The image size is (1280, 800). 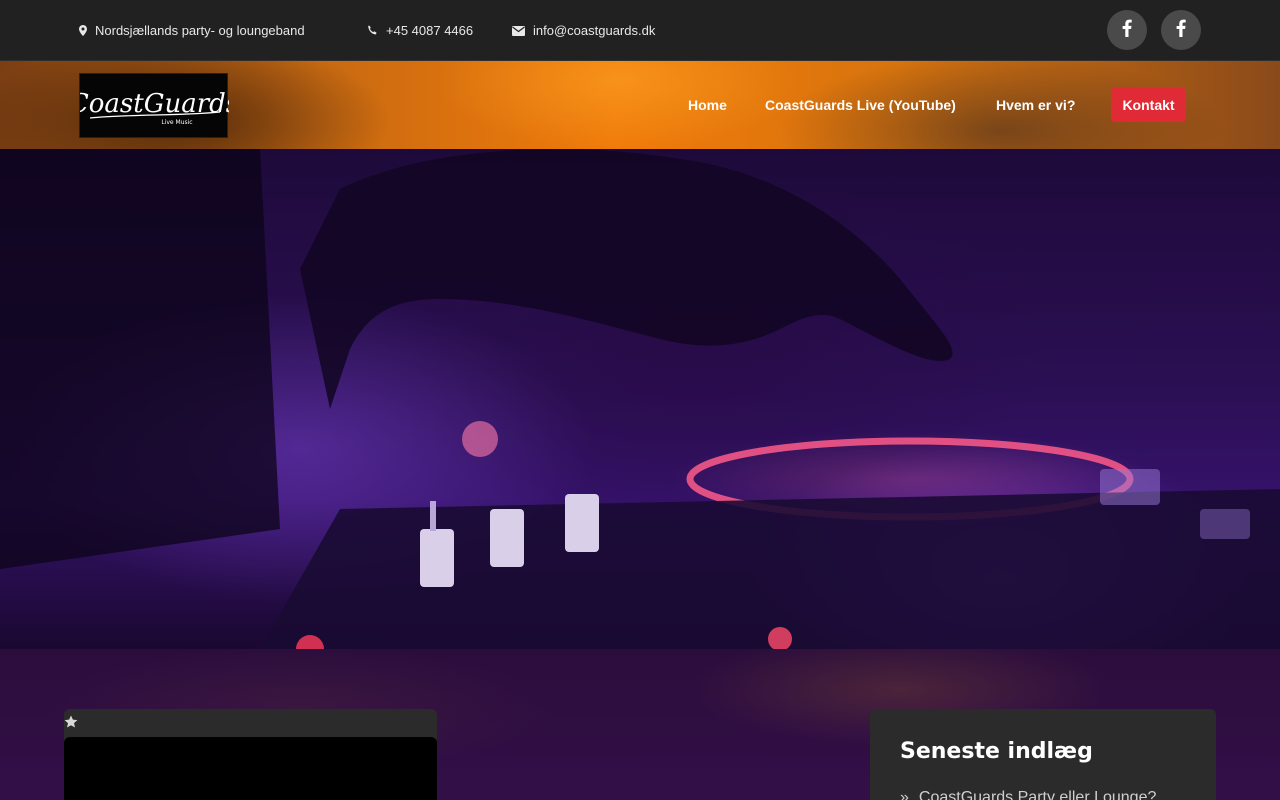 I want to click on email-info: info@coastguards.dk, so click(x=583, y=30).